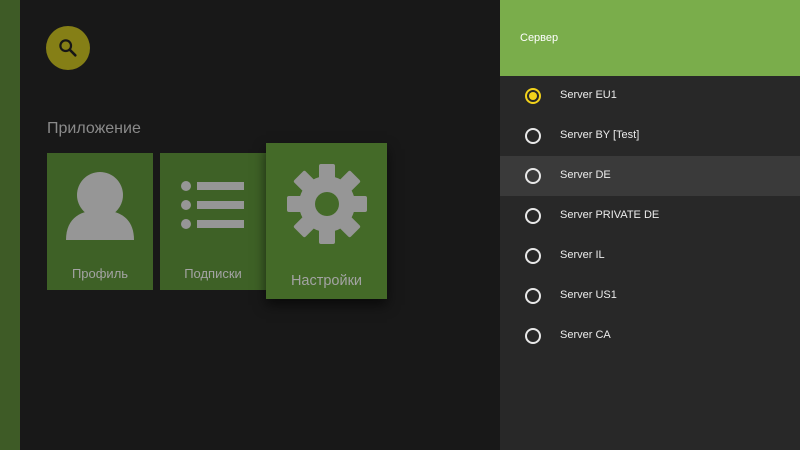 This screenshot has width=800, height=450. What do you see at coordinates (10, 225) in the screenshot?
I see `left-nav-strip` at bounding box center [10, 225].